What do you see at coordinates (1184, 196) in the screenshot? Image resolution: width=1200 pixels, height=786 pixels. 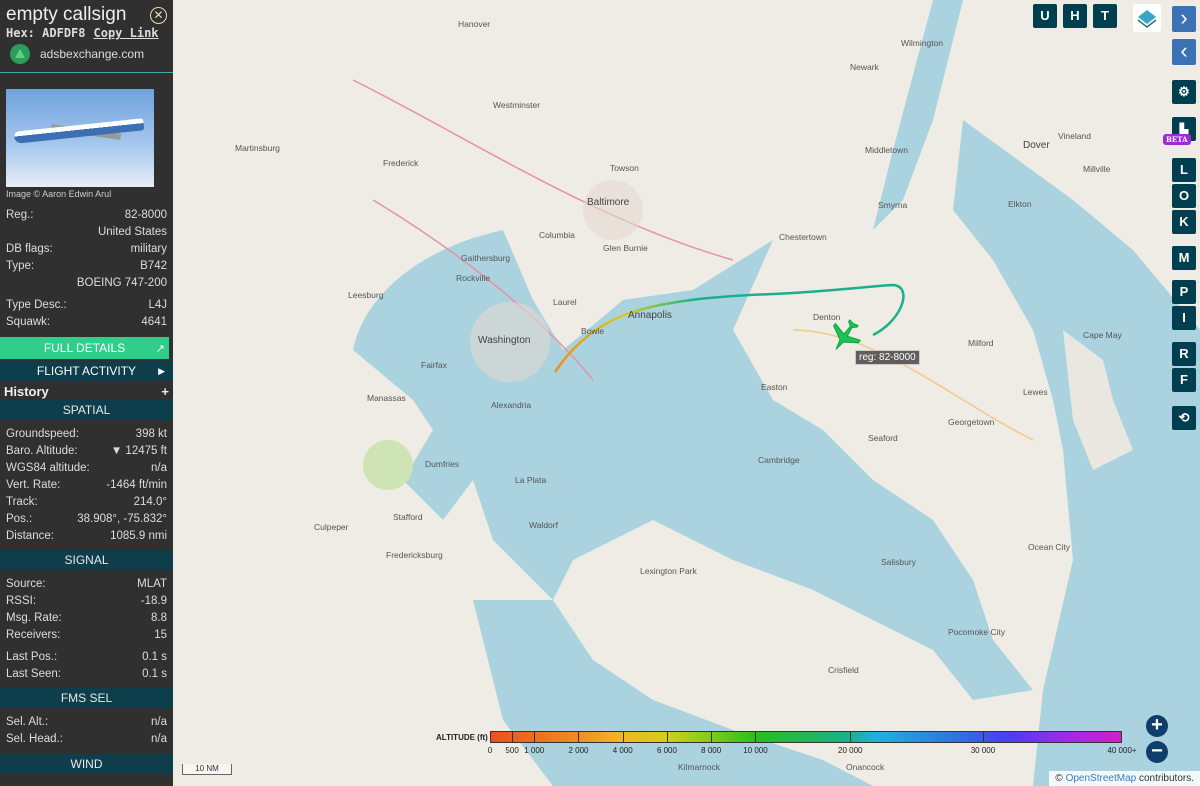 I see `map-button-o: O` at bounding box center [1184, 196].